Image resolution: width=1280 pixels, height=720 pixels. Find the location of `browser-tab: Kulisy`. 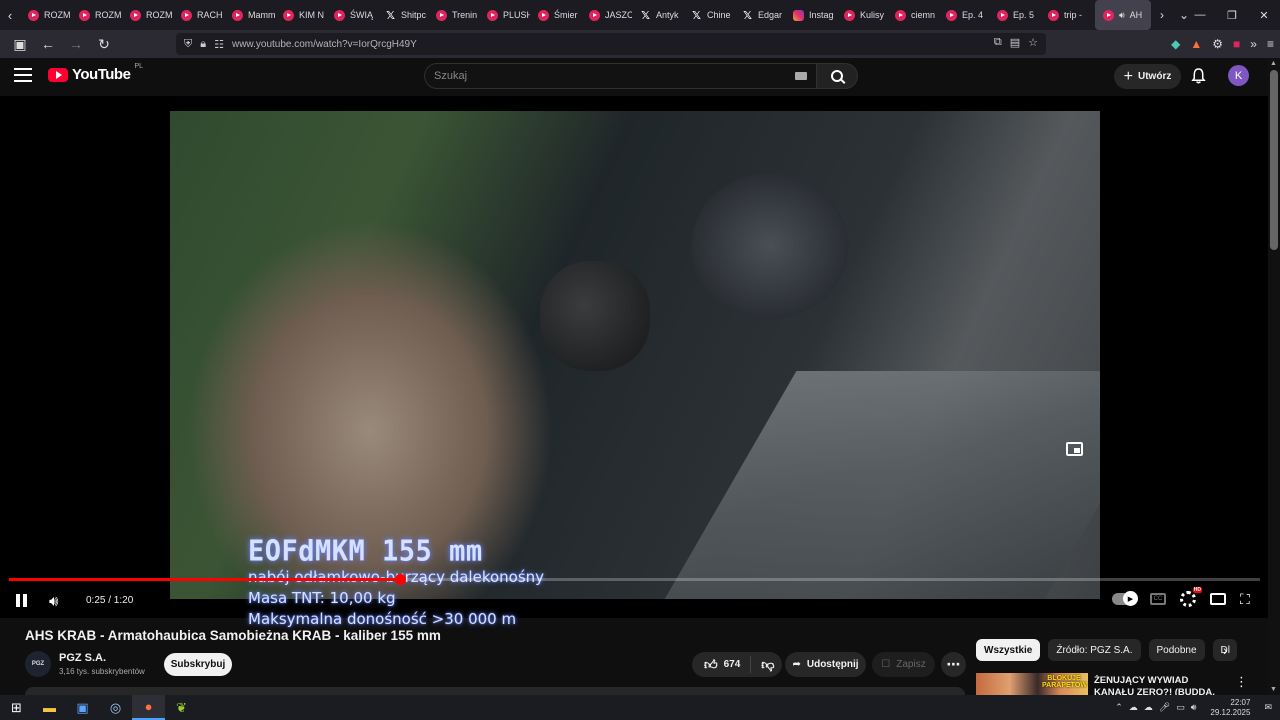

browser-tab: Kulisy is located at coordinates (861, 15).